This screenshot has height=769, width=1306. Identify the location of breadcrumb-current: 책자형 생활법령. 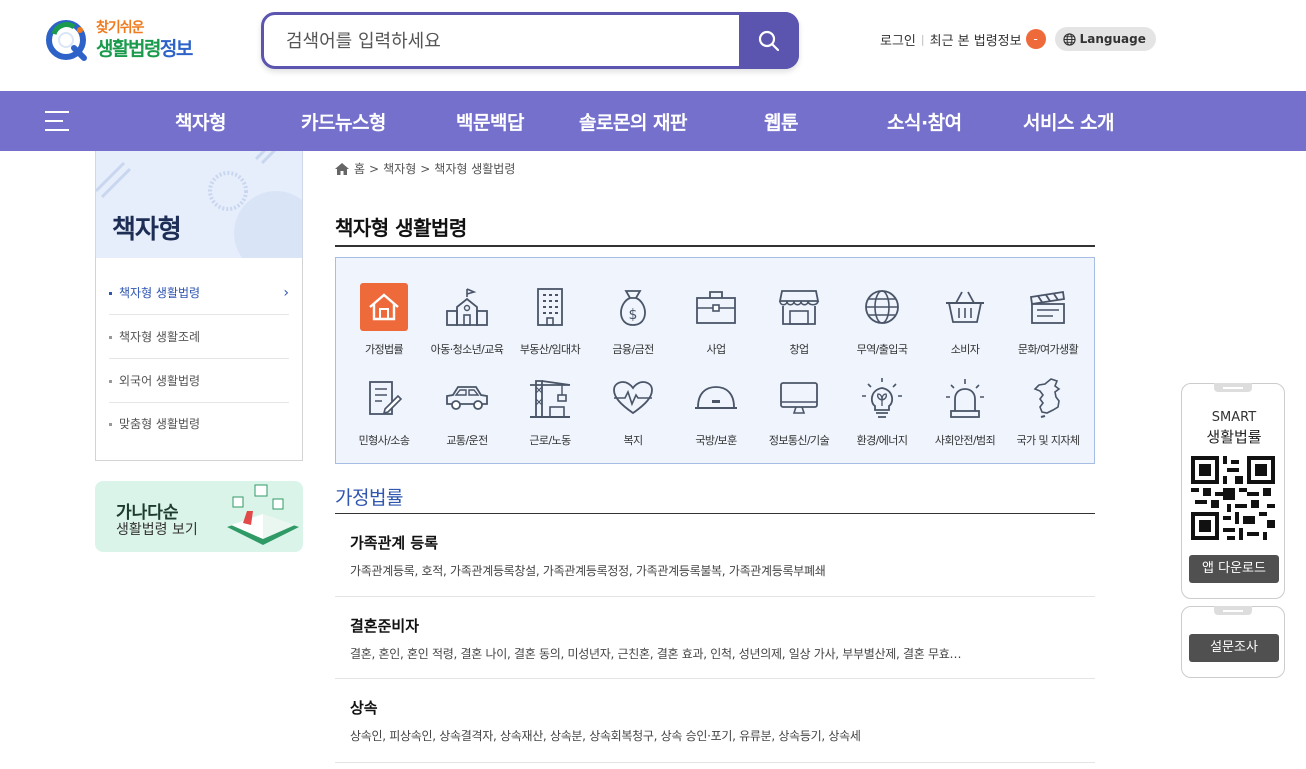
(475, 169).